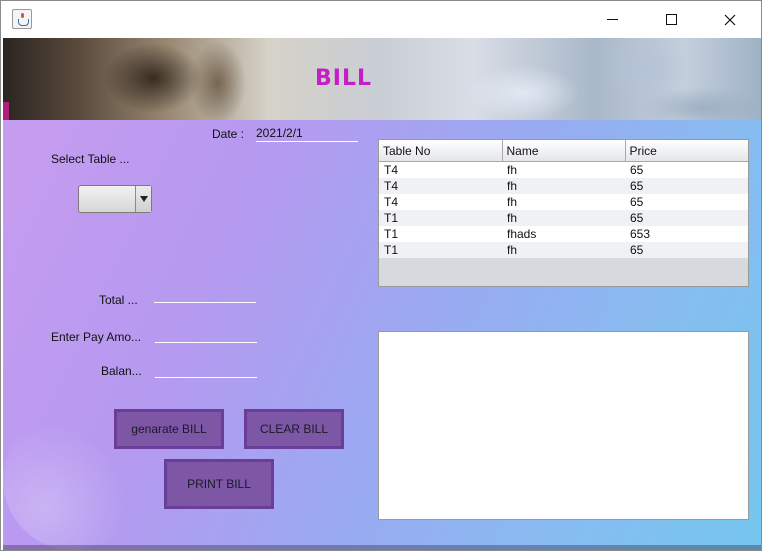  Describe the element at coordinates (115, 199) in the screenshot. I see `table-select` at that location.